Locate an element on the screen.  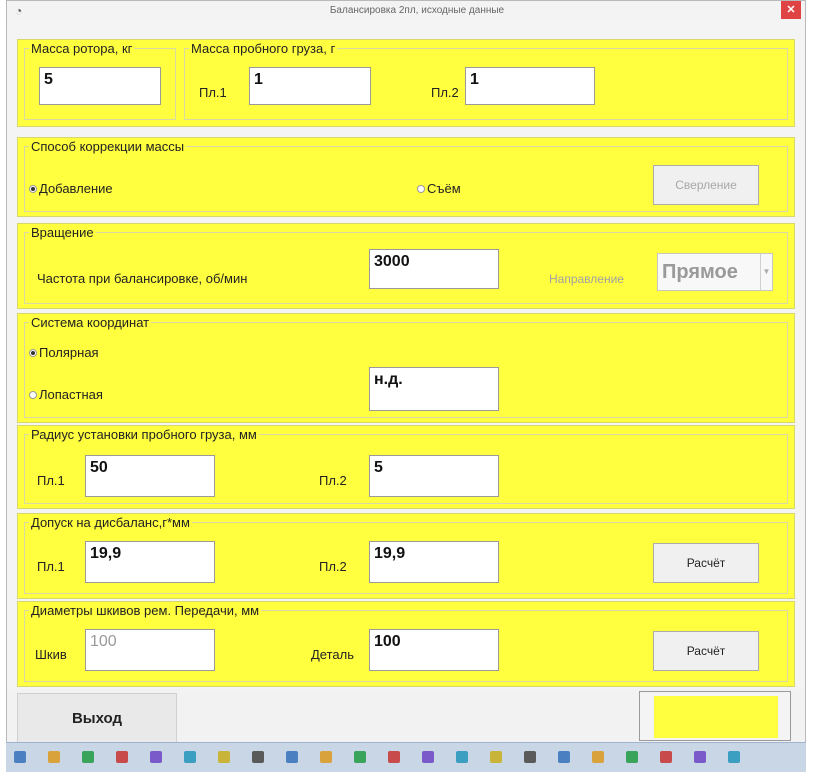
radio-add-label: Добавление is located at coordinates (76, 189).